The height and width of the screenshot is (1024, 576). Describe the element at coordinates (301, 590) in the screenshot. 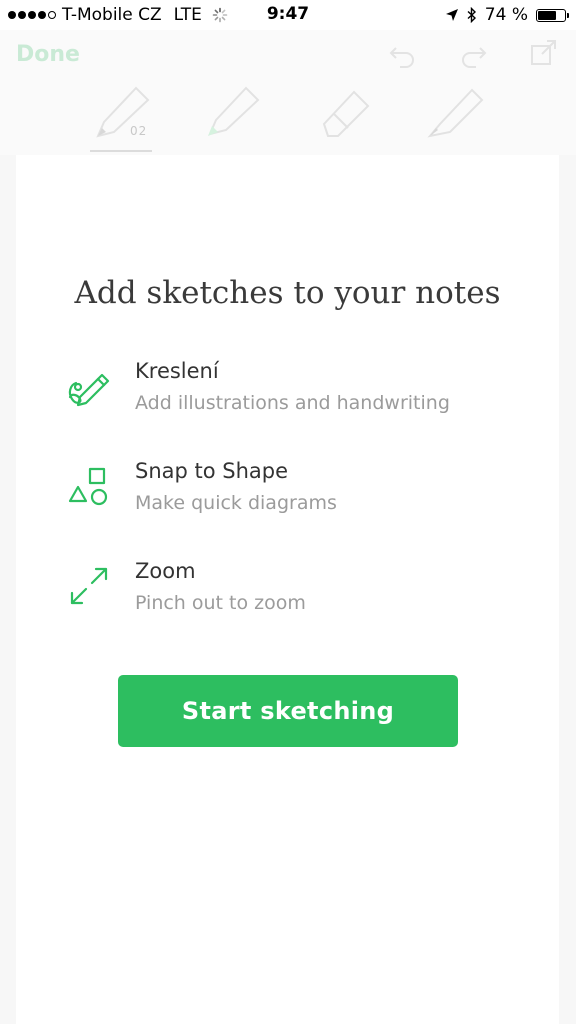

I see `feature-zoom: Zoom Pinch out to zoom` at that location.